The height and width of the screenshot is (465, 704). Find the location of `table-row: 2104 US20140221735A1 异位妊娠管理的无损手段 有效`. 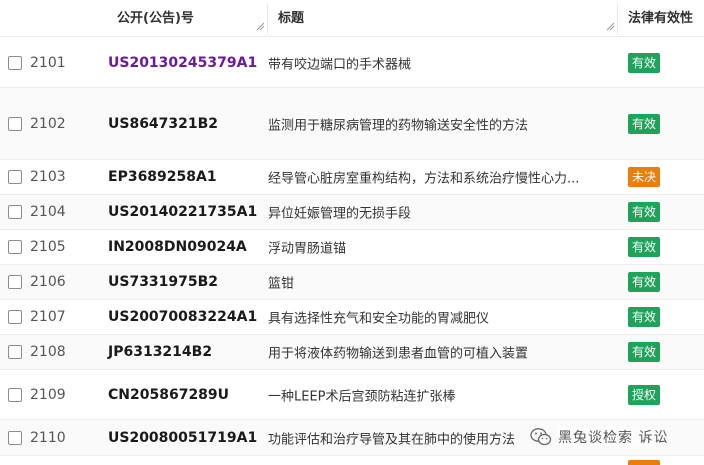

table-row: 2104 US20140221735A1 异位妊娠管理的无损手段 有效 is located at coordinates (352, 212).